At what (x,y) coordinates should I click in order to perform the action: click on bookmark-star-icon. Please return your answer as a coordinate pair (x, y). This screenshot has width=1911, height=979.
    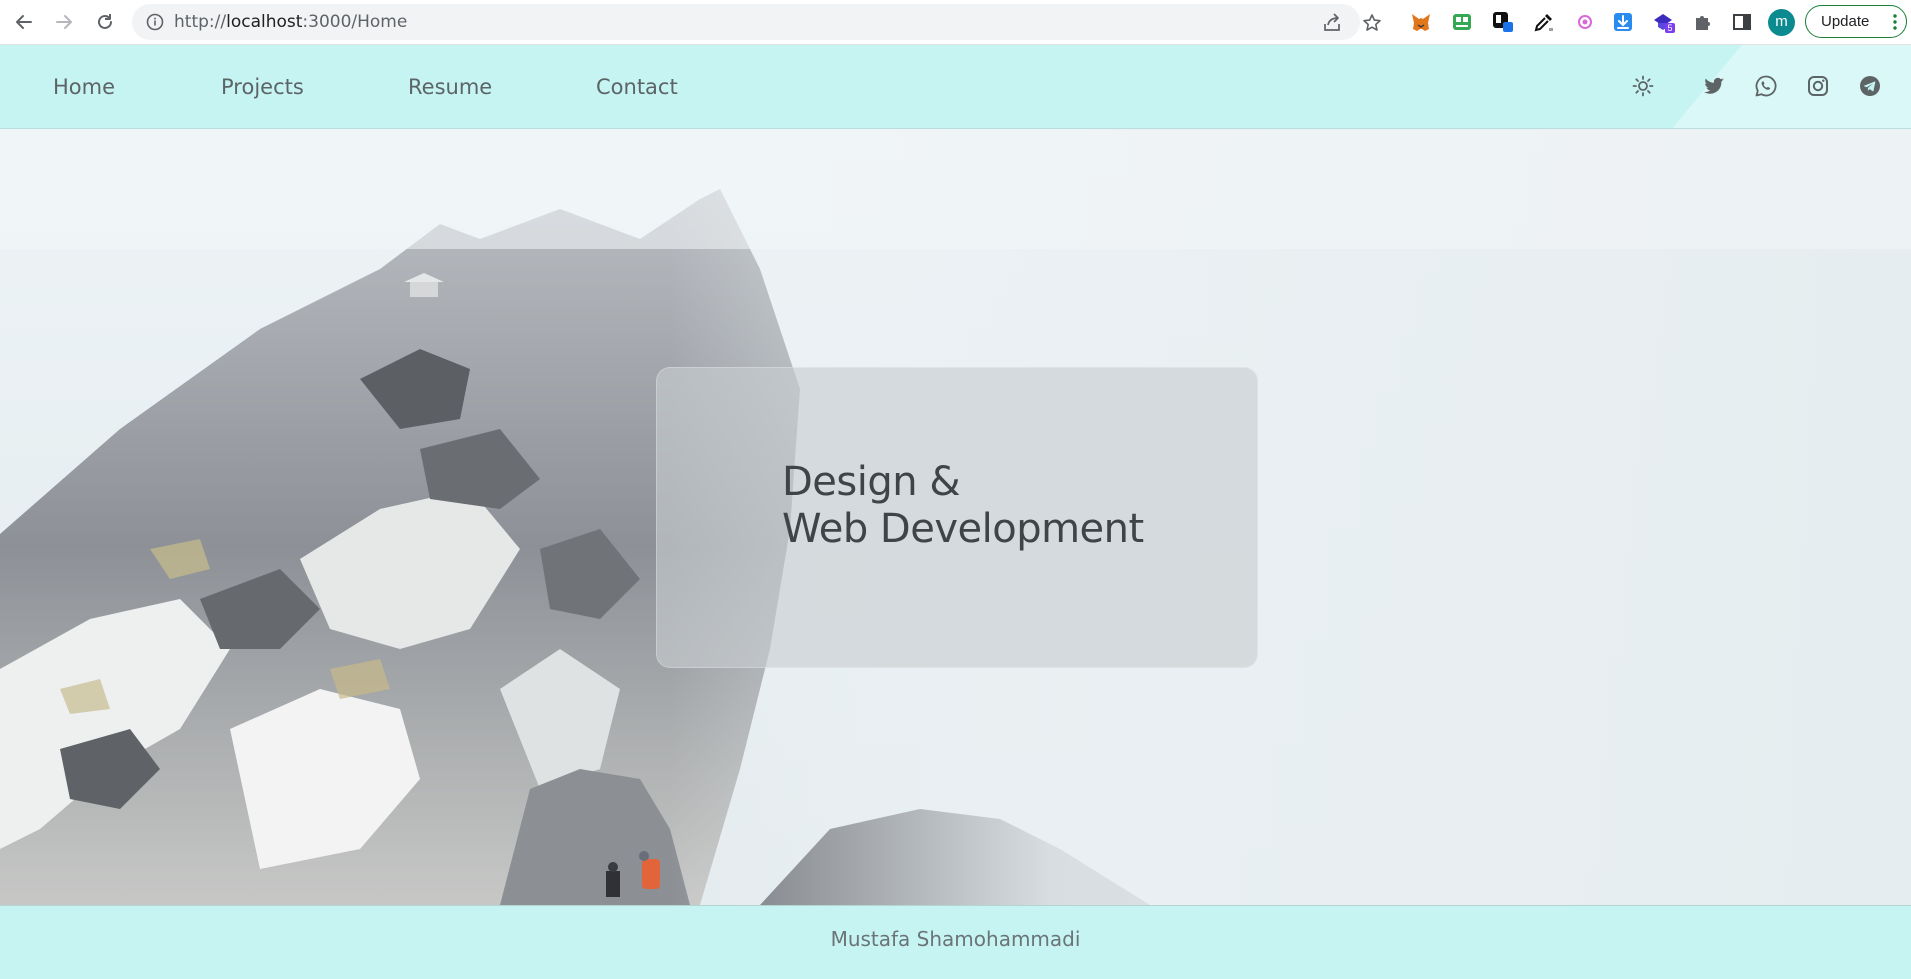
    Looking at the image, I should click on (1372, 23).